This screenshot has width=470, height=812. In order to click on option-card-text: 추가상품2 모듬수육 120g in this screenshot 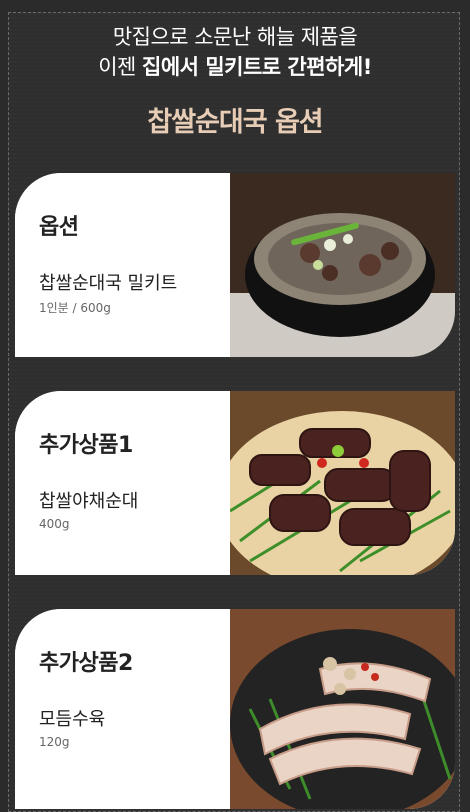, I will do `click(122, 709)`.